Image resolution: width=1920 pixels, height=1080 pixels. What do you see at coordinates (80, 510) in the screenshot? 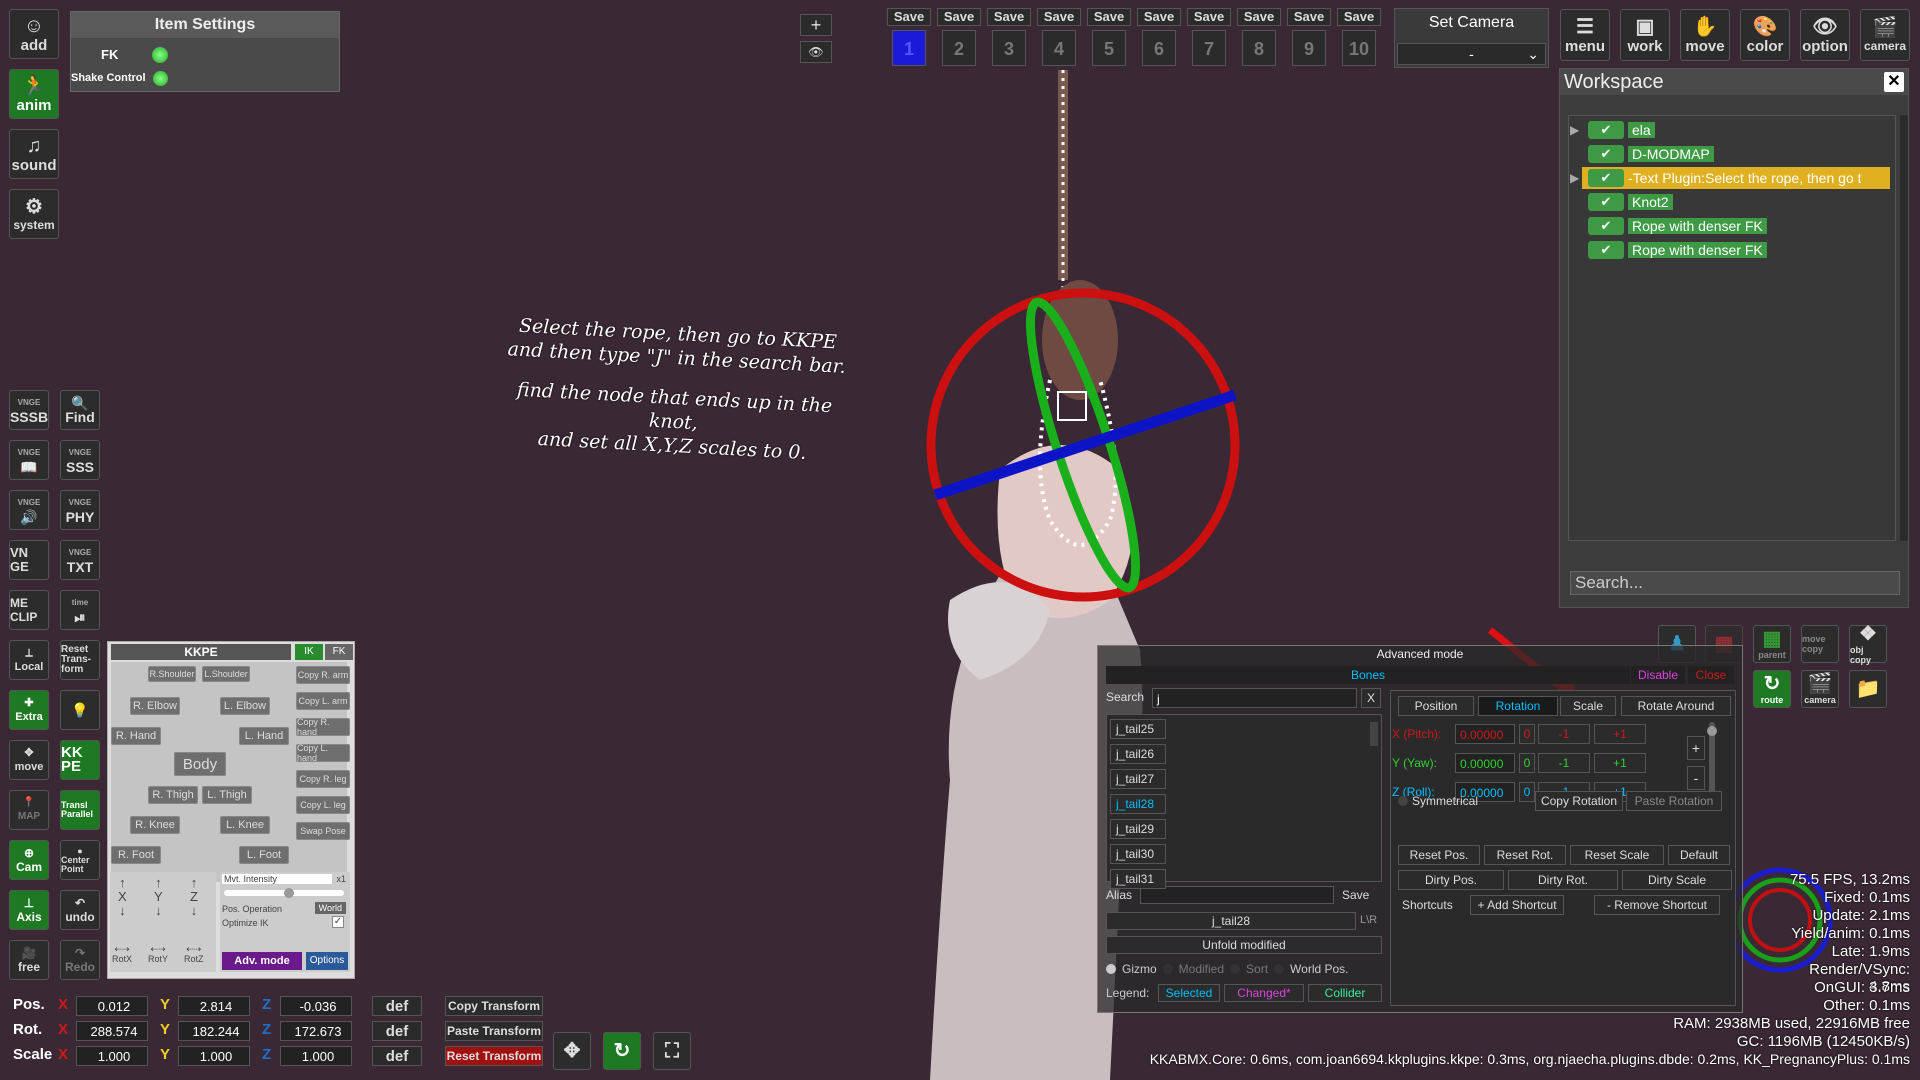
I see `vnge-phy-button: VNGE PHY` at bounding box center [80, 510].